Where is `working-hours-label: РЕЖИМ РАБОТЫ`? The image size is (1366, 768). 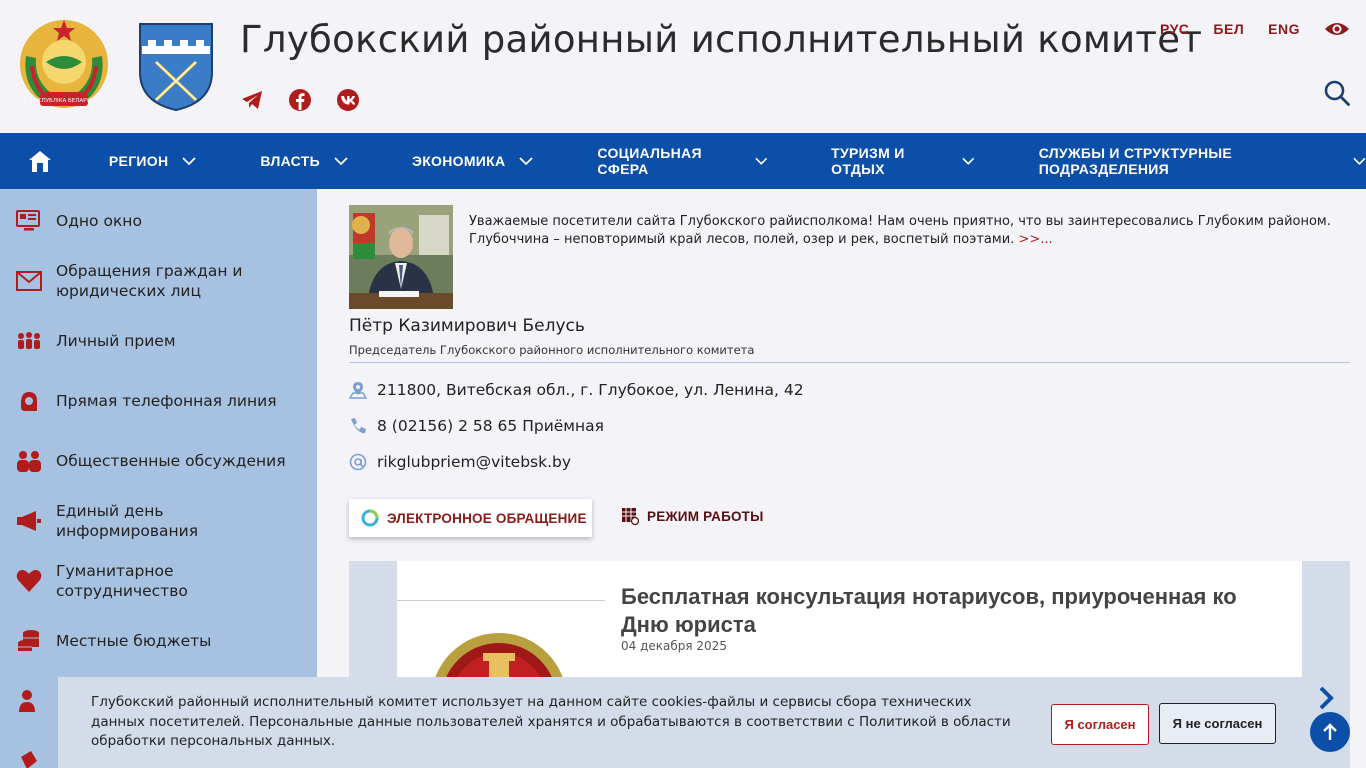
working-hours-label: РЕЖИМ РАБОТЫ is located at coordinates (705, 516).